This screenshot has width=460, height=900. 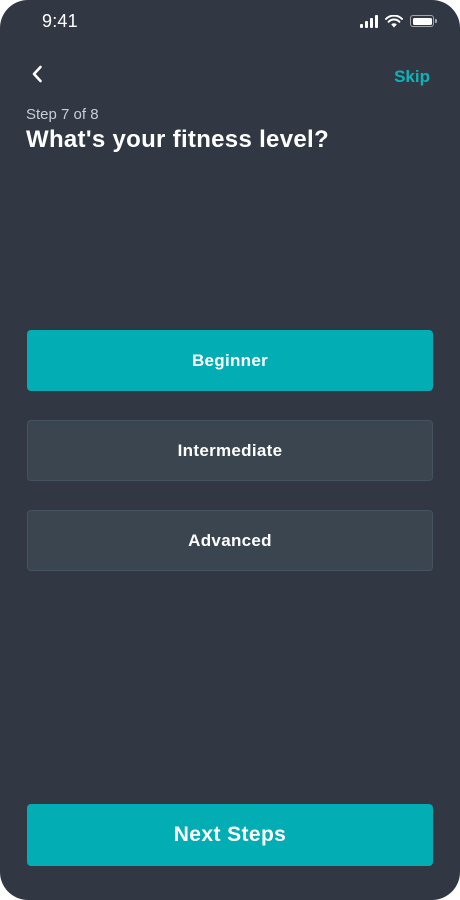 What do you see at coordinates (230, 835) in the screenshot?
I see `next-steps-button: Next Steps` at bounding box center [230, 835].